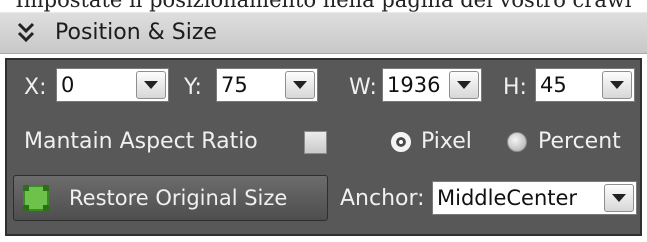 The image size is (647, 242). What do you see at coordinates (401, 142) in the screenshot?
I see `pixel-radio` at bounding box center [401, 142].